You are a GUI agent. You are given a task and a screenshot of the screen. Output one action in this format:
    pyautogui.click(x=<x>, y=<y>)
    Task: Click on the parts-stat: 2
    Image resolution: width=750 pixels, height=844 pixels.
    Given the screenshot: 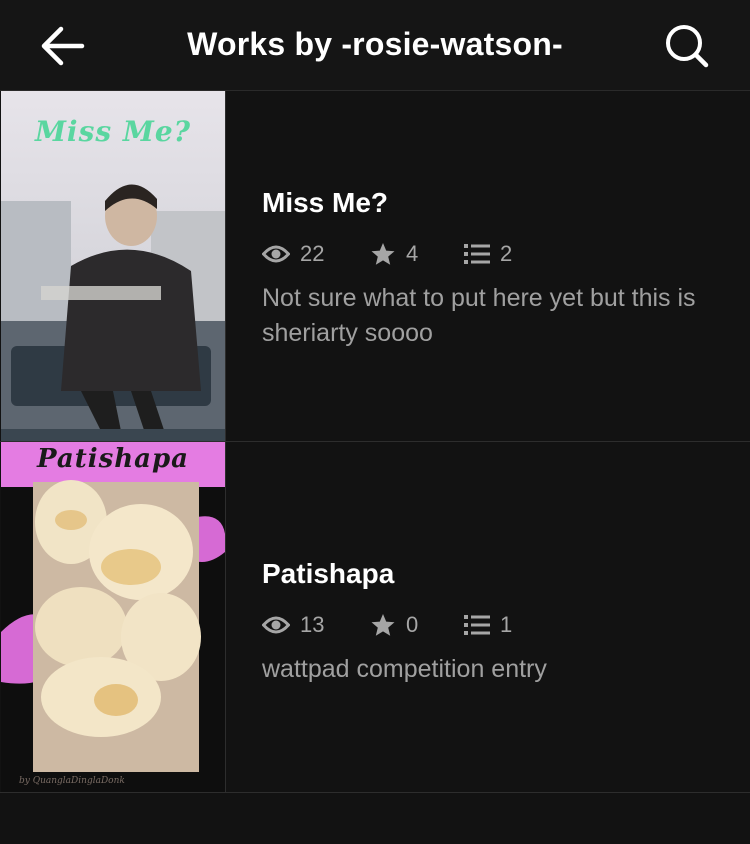 What is the action you would take?
    pyautogui.click(x=488, y=254)
    